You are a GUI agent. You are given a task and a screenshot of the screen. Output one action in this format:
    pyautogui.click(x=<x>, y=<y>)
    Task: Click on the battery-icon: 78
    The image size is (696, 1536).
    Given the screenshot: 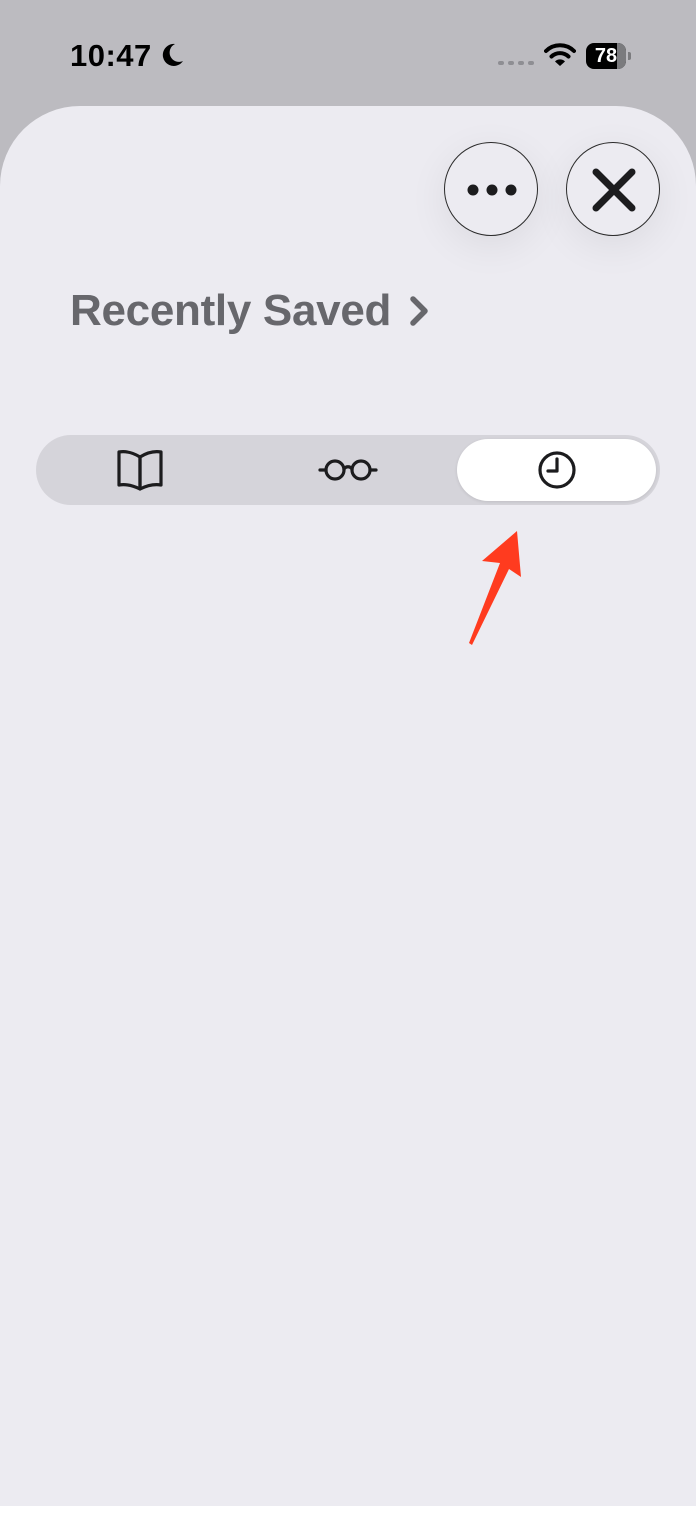 What is the action you would take?
    pyautogui.click(x=608, y=56)
    